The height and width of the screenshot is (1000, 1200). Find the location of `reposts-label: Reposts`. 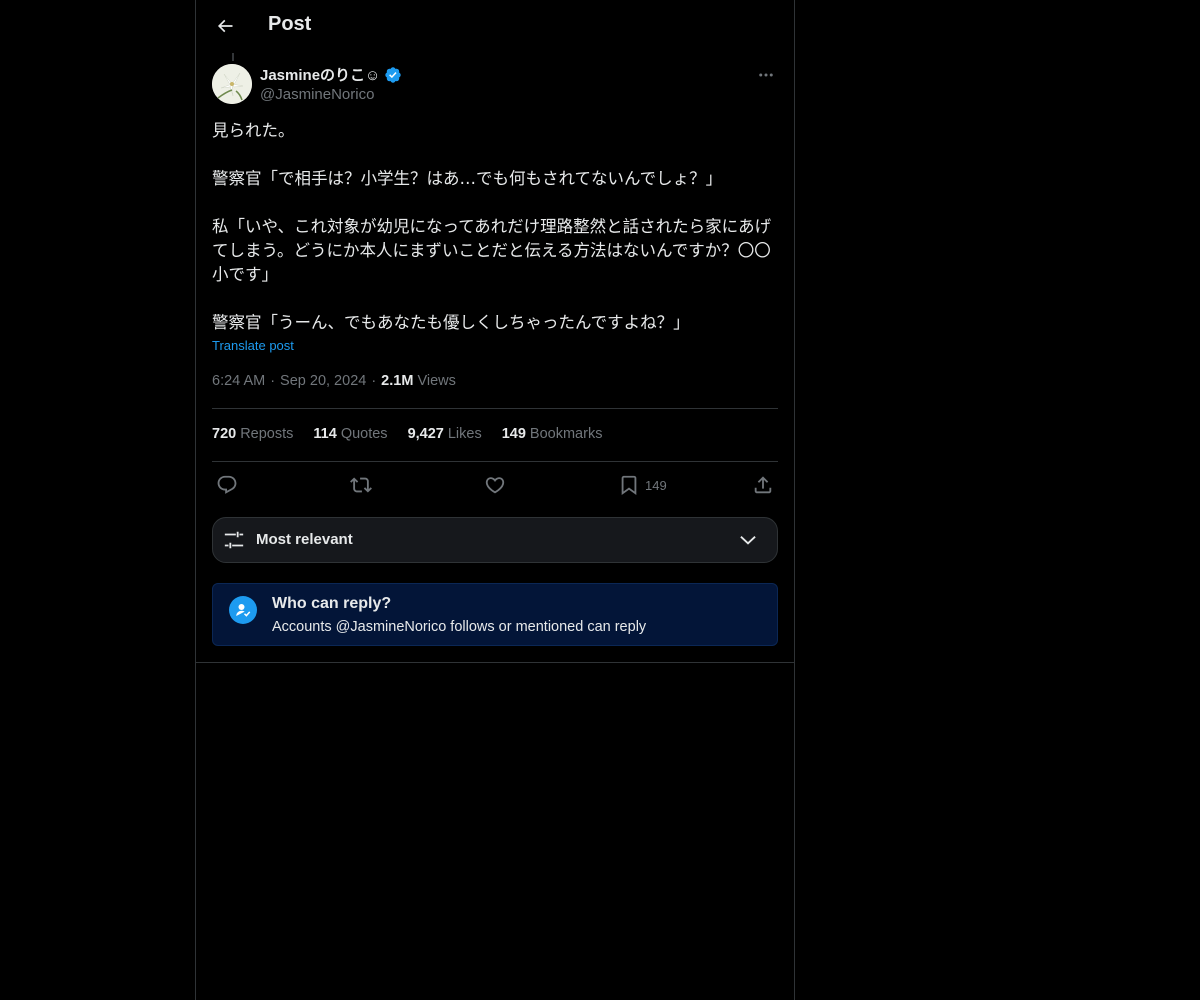

reposts-label: Reposts is located at coordinates (267, 434).